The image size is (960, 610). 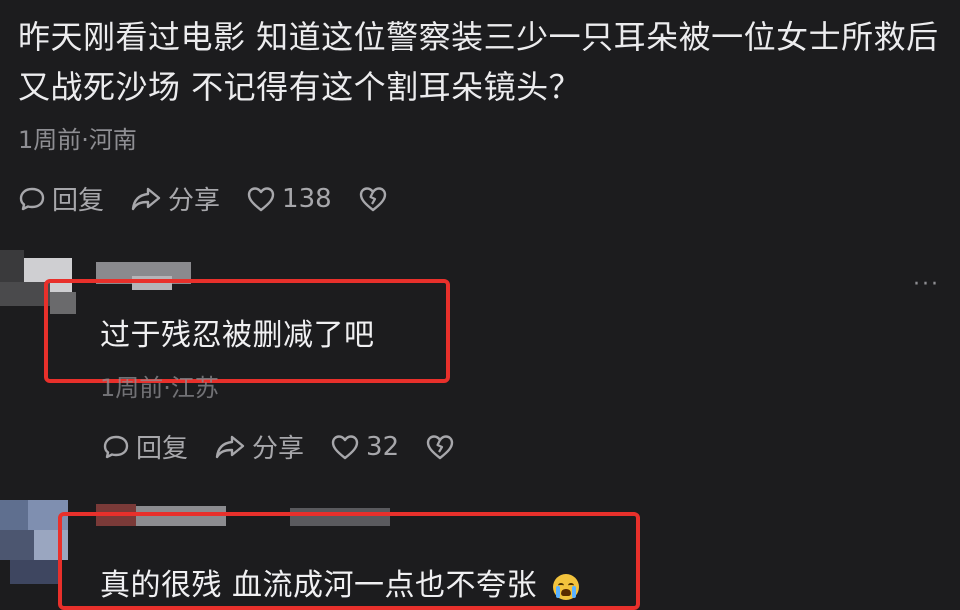 What do you see at coordinates (307, 198) in the screenshot?
I see `like-count: 138` at bounding box center [307, 198].